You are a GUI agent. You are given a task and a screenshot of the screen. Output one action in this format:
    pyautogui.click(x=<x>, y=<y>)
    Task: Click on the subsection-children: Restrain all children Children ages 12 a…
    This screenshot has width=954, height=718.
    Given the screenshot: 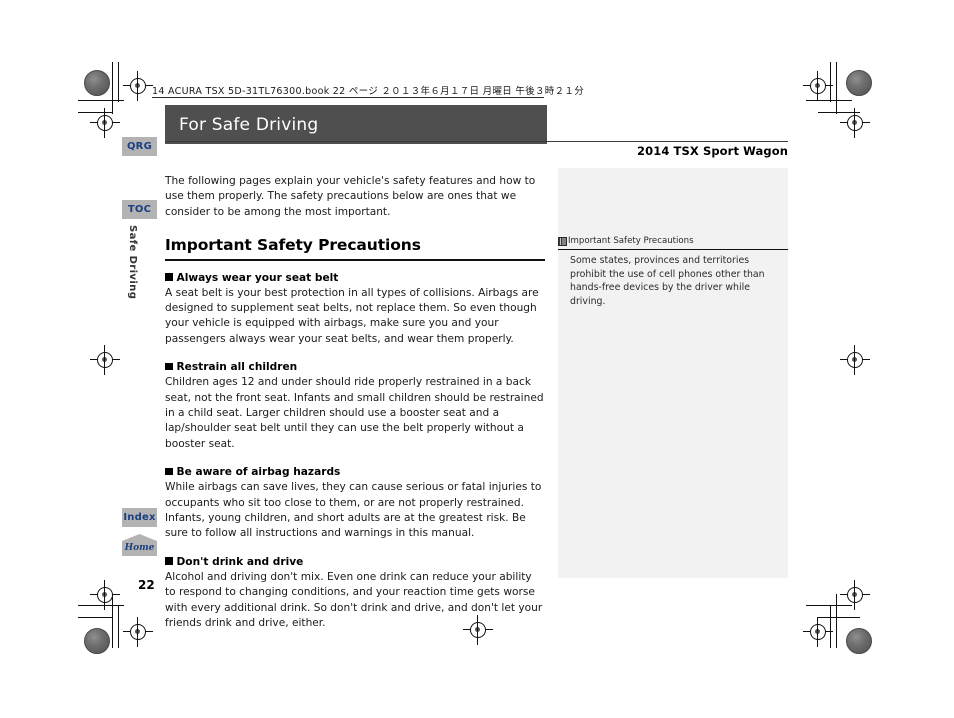 What is the action you would take?
    pyautogui.click(x=355, y=406)
    